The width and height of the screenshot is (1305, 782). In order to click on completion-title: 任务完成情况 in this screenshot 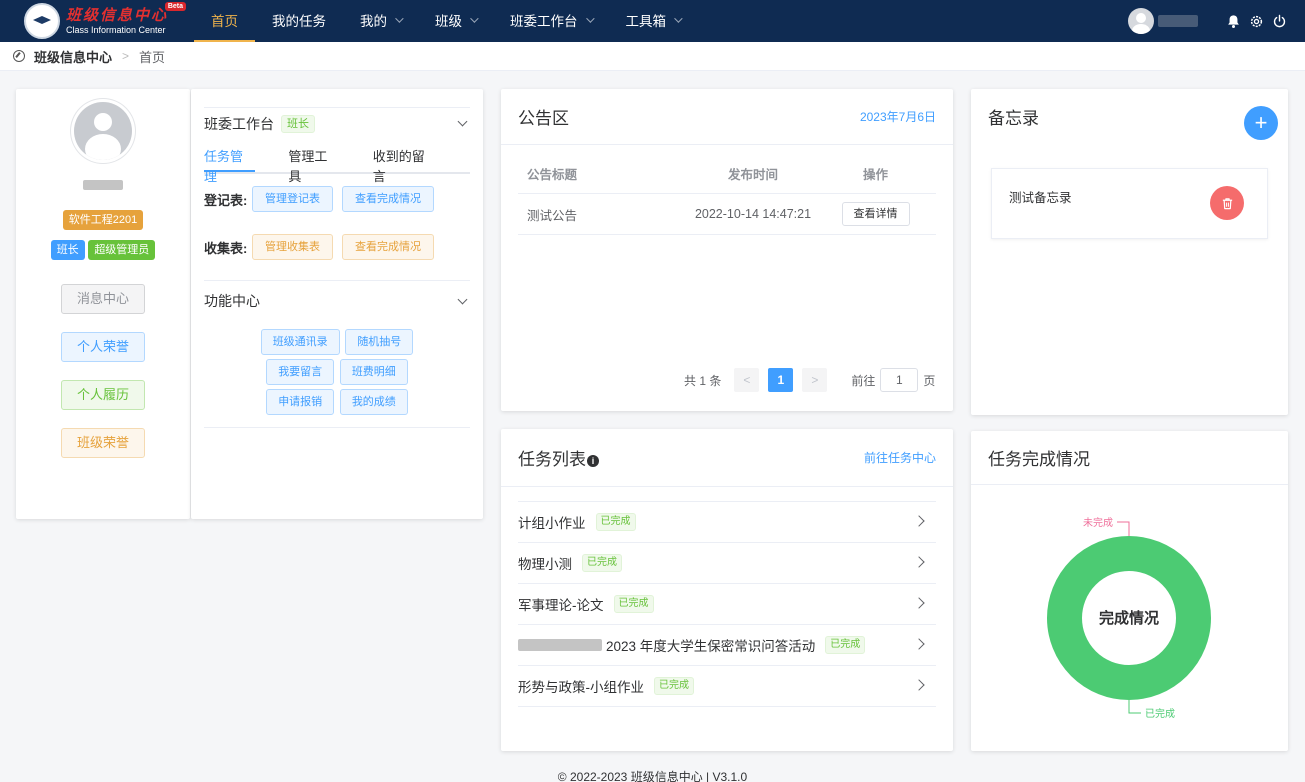, I will do `click(1039, 459)`.